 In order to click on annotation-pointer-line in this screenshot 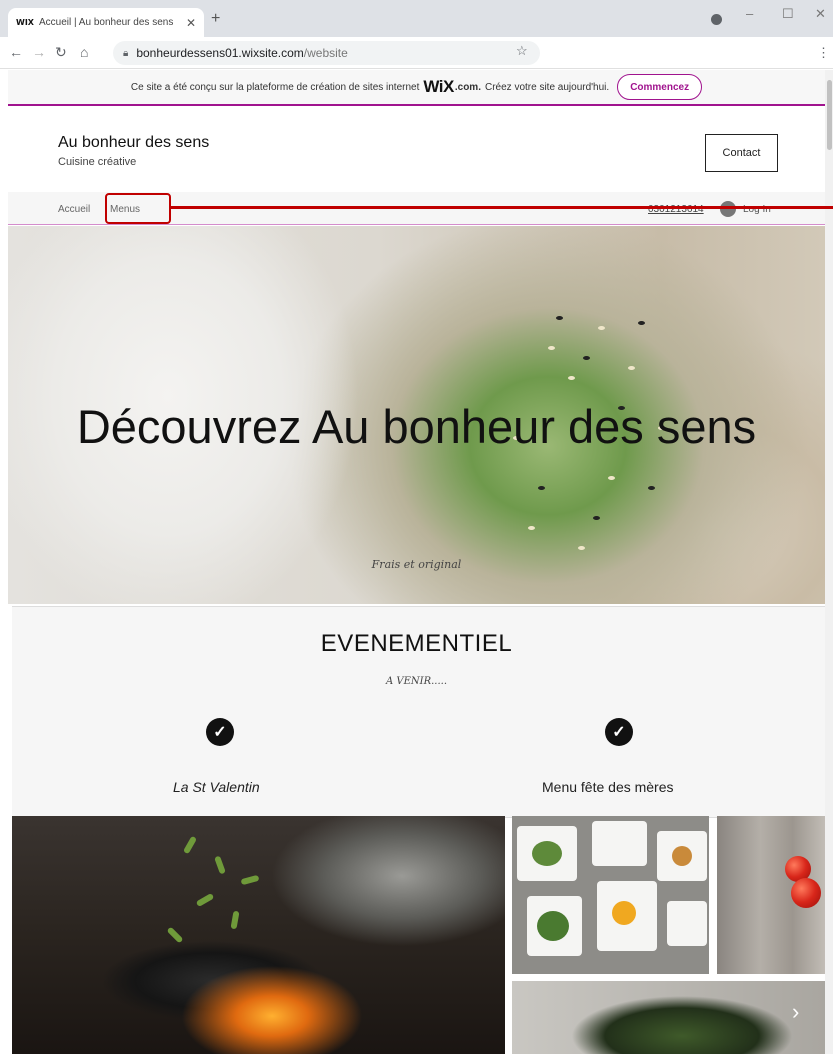, I will do `click(502, 207)`.